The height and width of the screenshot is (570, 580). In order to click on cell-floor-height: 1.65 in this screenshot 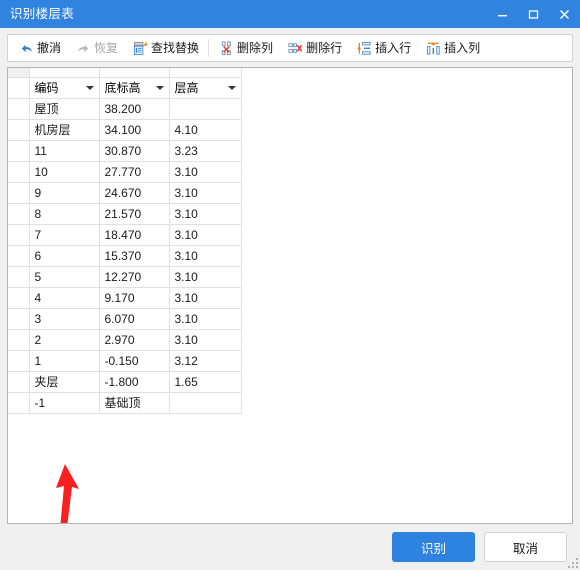, I will do `click(205, 382)`.